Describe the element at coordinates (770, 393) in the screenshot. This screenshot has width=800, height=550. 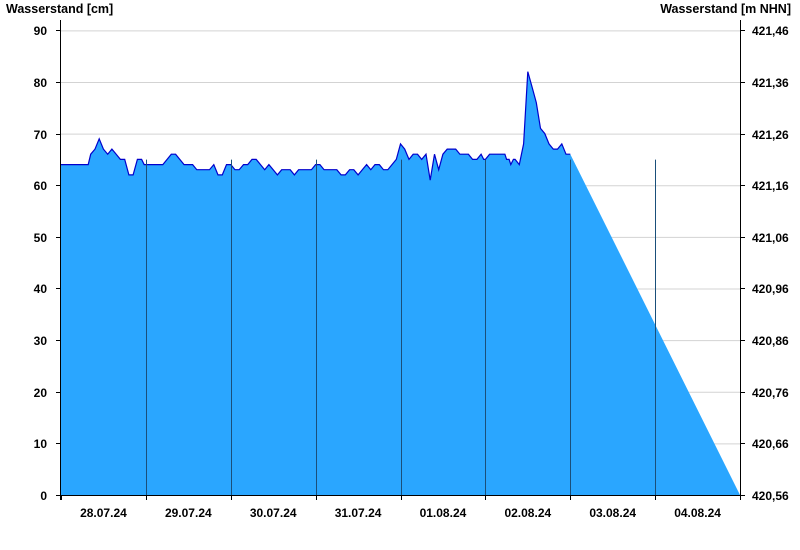
I see `right-tick-label-2: 420,76` at that location.